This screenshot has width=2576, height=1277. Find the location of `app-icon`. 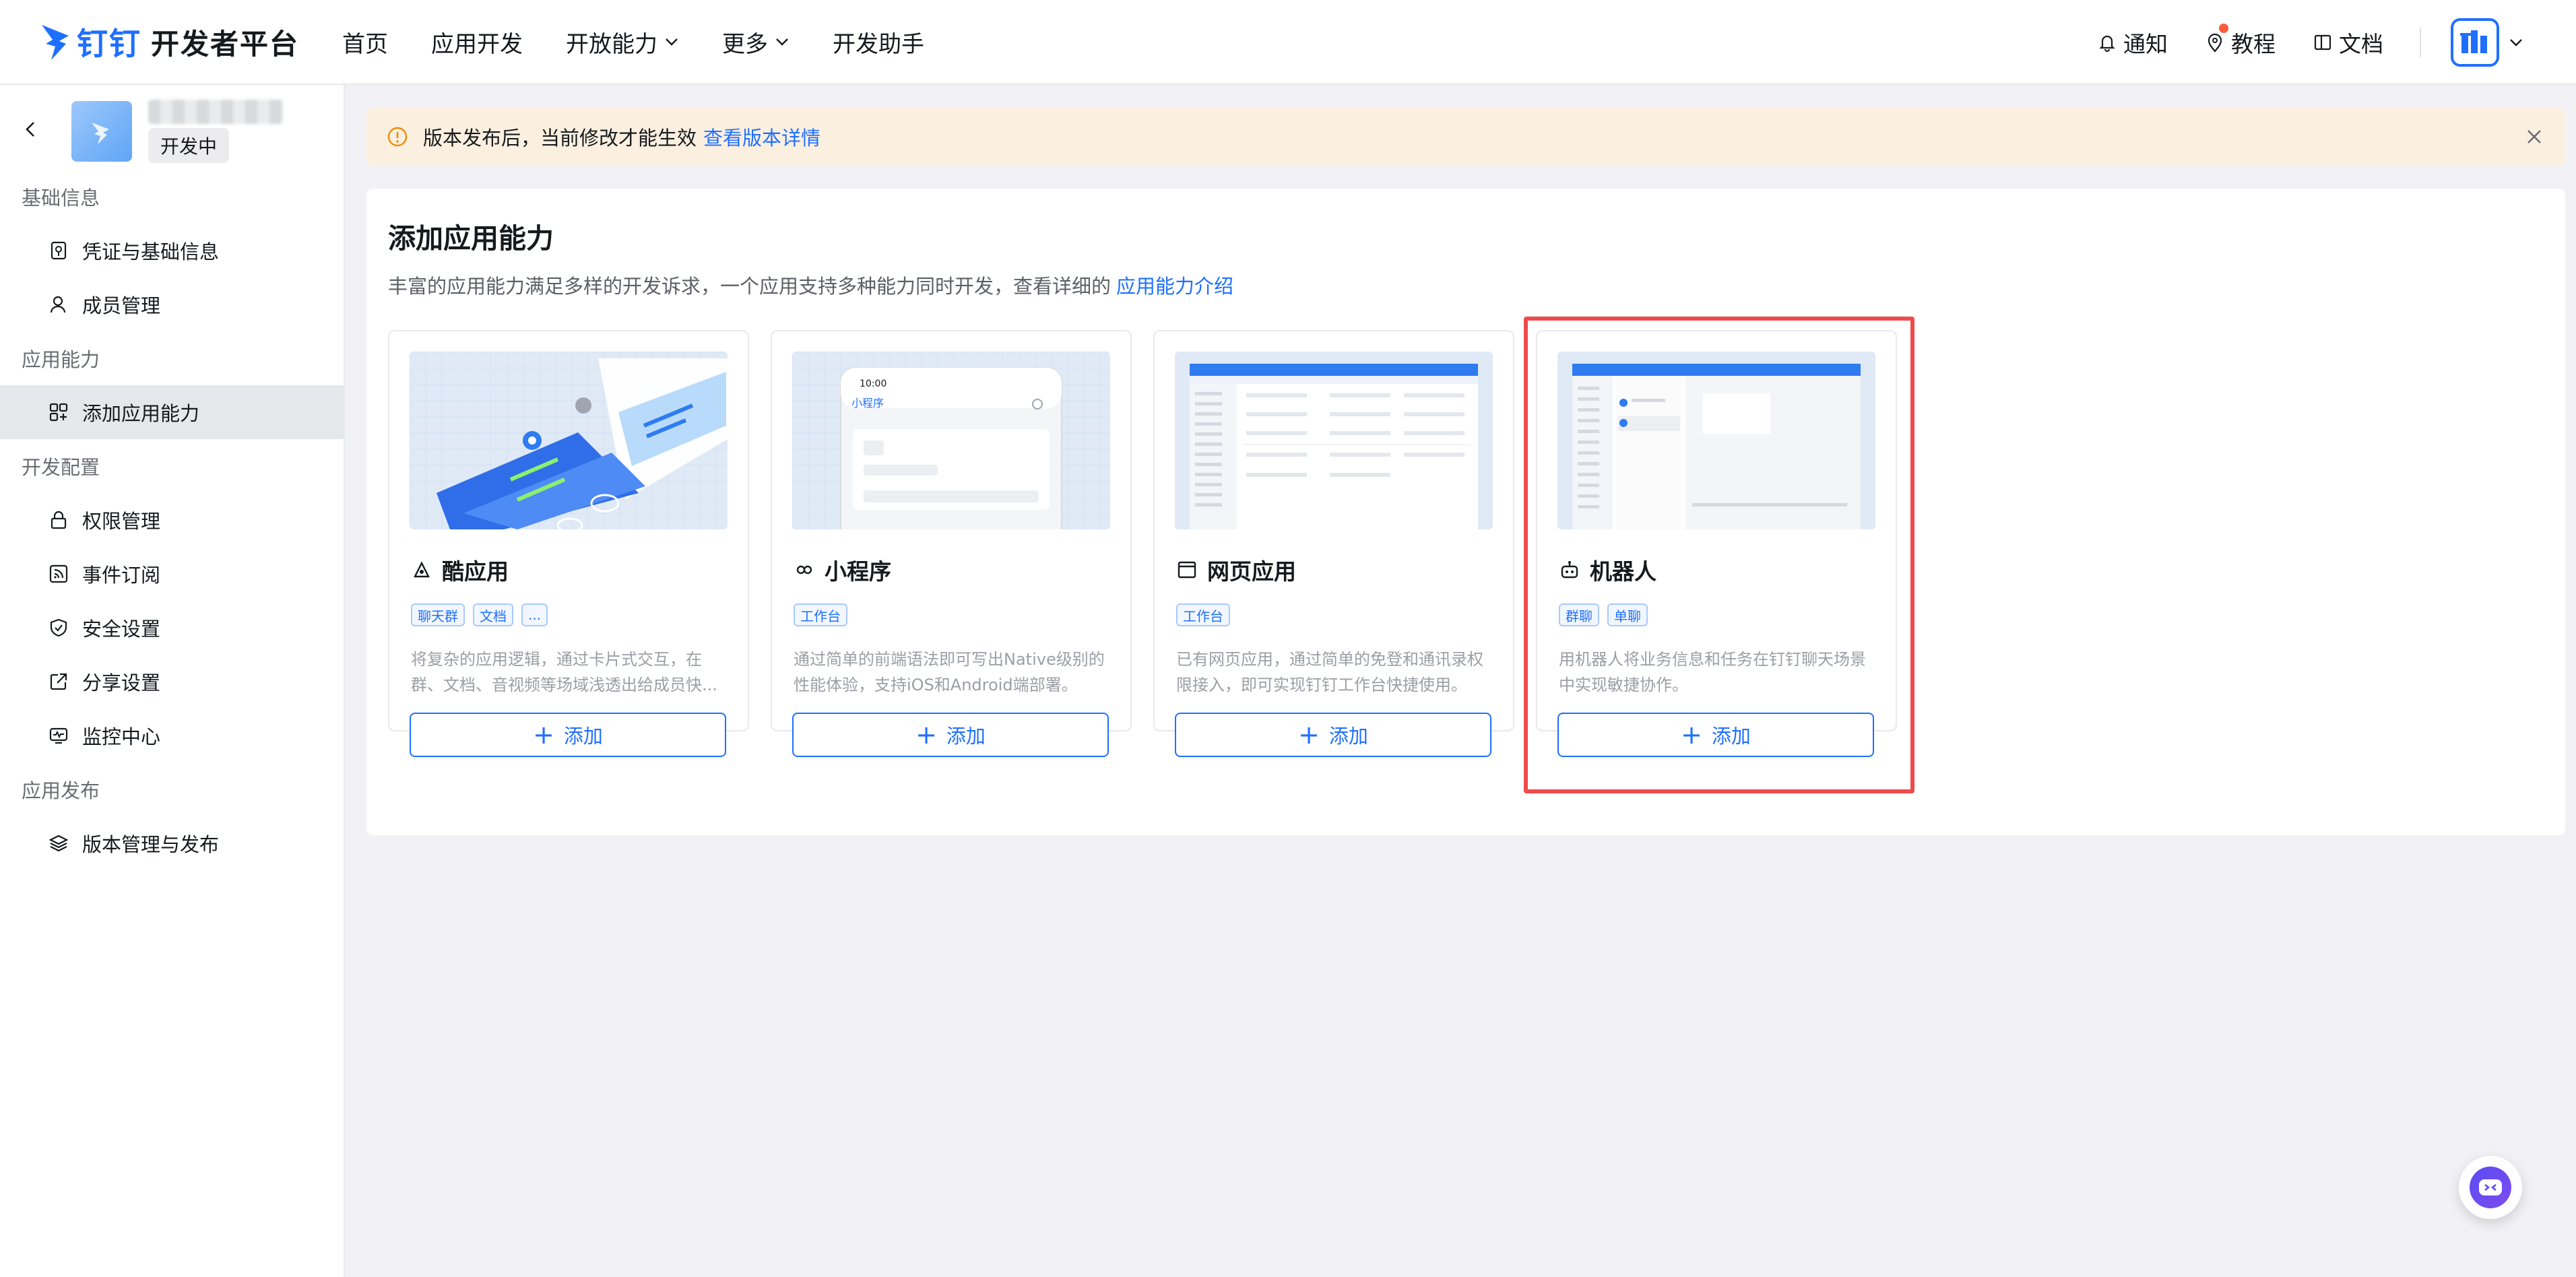

app-icon is located at coordinates (101, 131).